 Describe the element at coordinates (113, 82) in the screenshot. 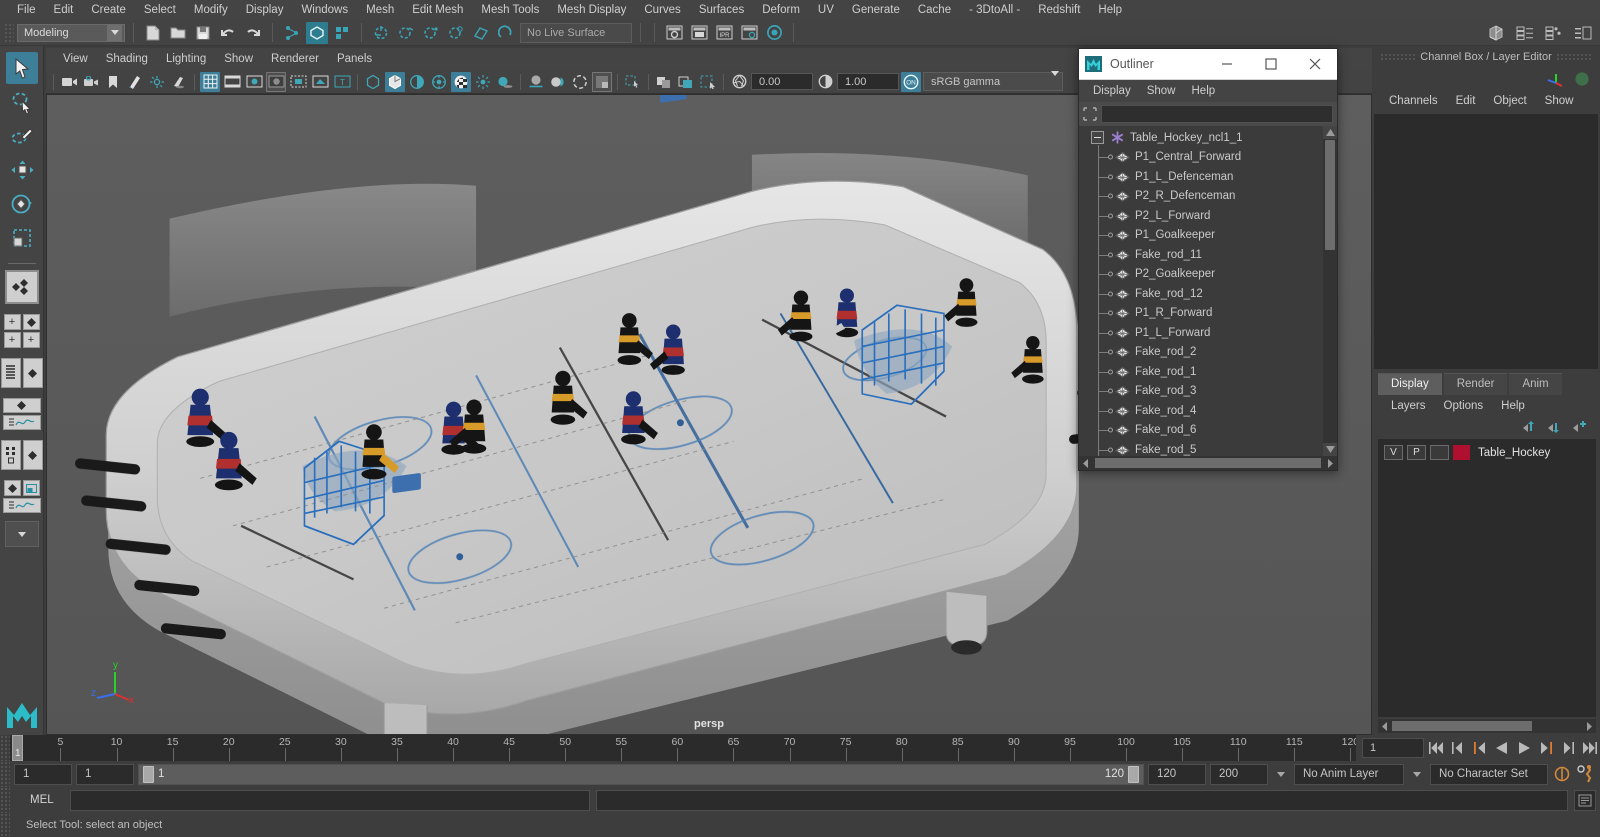

I see `bookmark-icon` at that location.